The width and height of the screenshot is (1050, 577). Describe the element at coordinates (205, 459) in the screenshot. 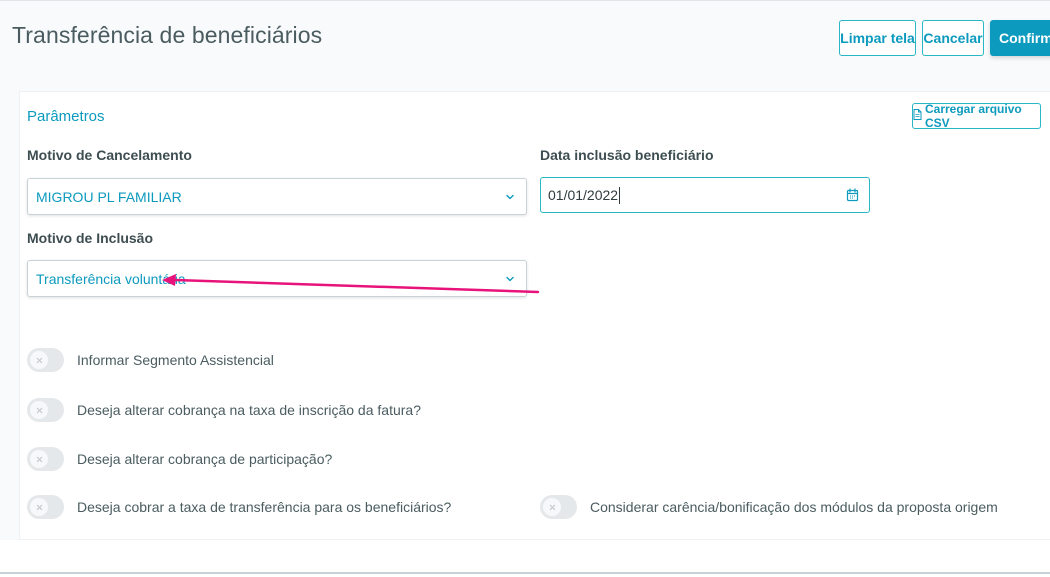

I see `toggle-label: Deseja alterar cobrança de participação?` at that location.